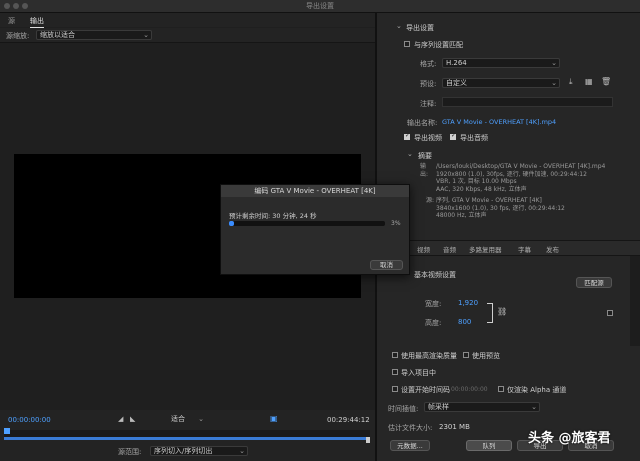  I want to click on source-scaling-label: 源缩放:, so click(18, 36).